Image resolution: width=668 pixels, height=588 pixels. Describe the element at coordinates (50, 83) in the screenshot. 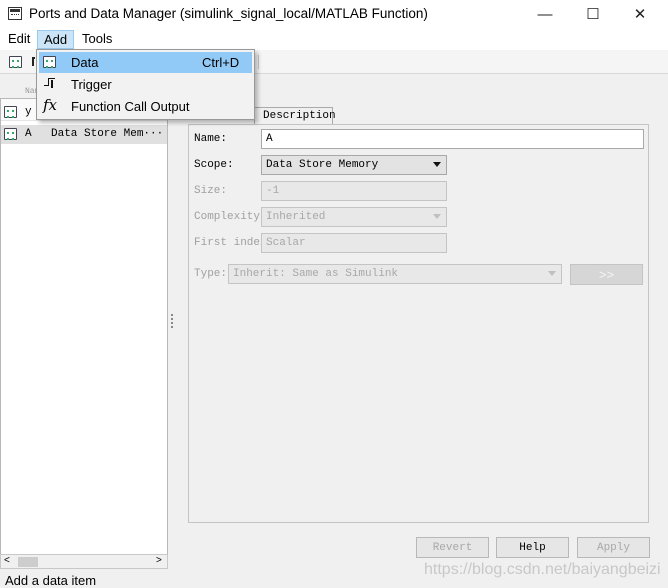

I see `trigger-icon` at that location.